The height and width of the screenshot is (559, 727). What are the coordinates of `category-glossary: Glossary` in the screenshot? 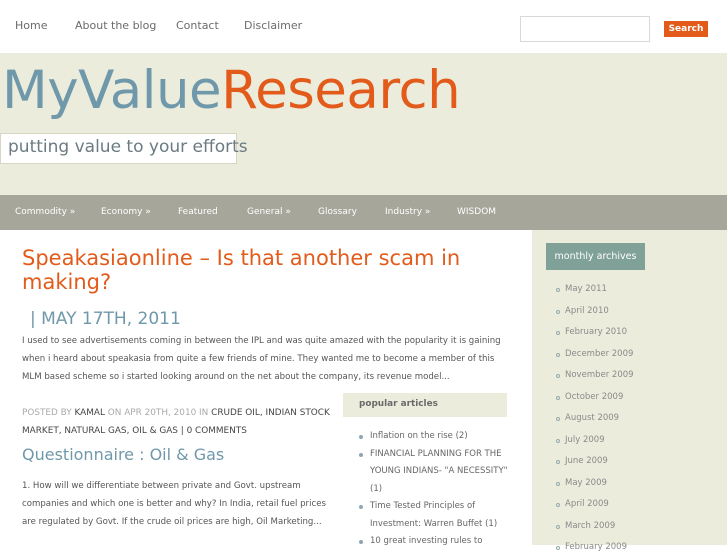 It's located at (337, 212).